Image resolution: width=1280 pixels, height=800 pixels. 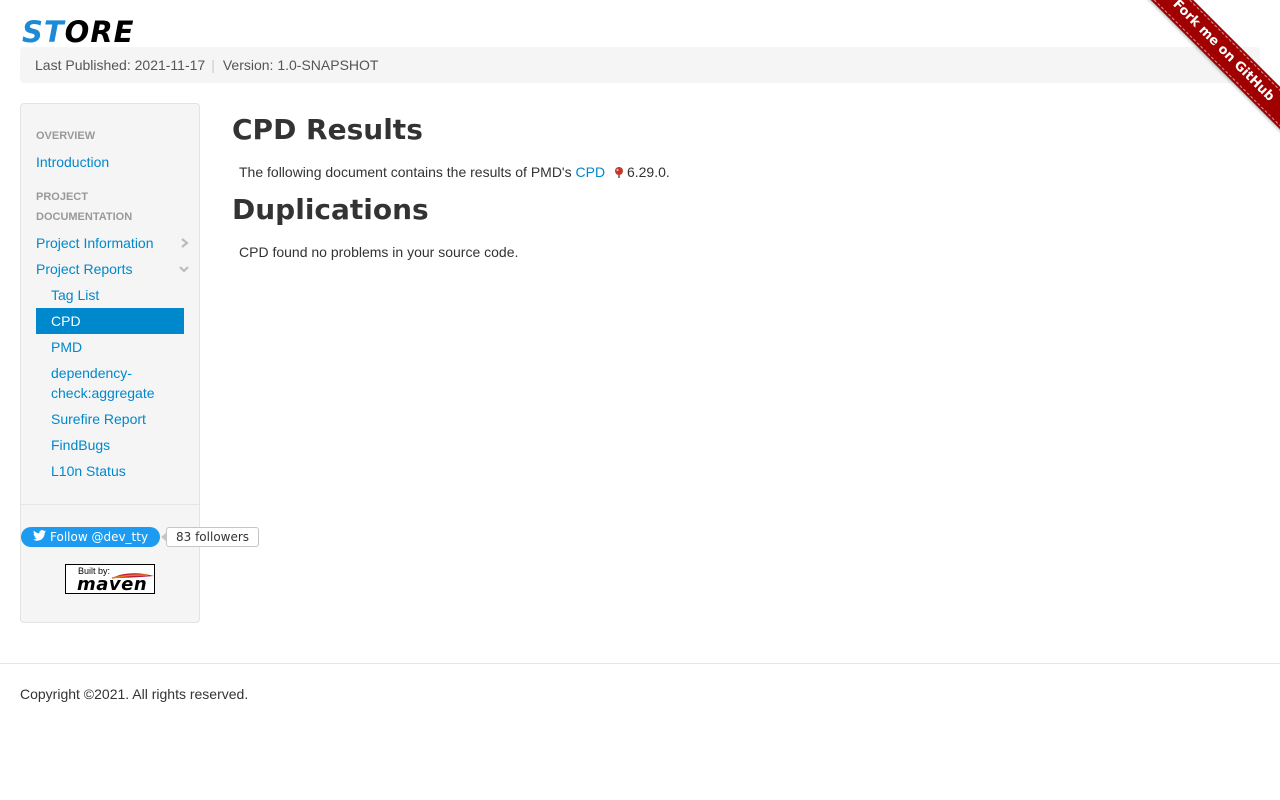 I want to click on nav-link-project-reports: Project Reports, so click(x=112, y=269).